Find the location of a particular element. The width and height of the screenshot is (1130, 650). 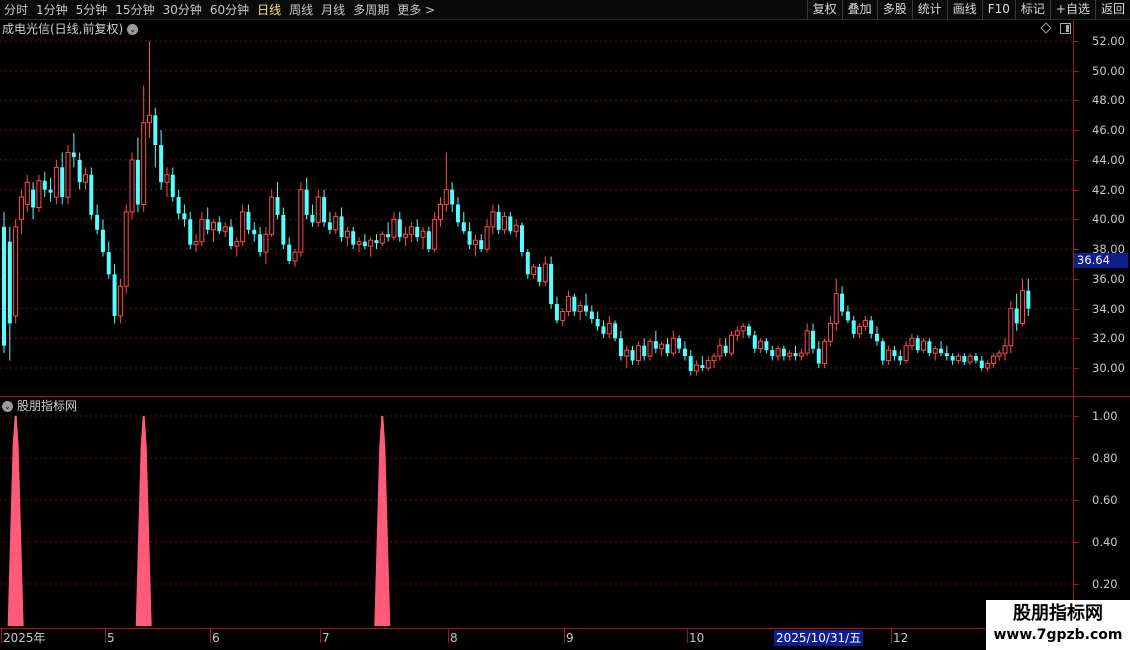

price-tick-label: 50.00 is located at coordinates (1108, 70).